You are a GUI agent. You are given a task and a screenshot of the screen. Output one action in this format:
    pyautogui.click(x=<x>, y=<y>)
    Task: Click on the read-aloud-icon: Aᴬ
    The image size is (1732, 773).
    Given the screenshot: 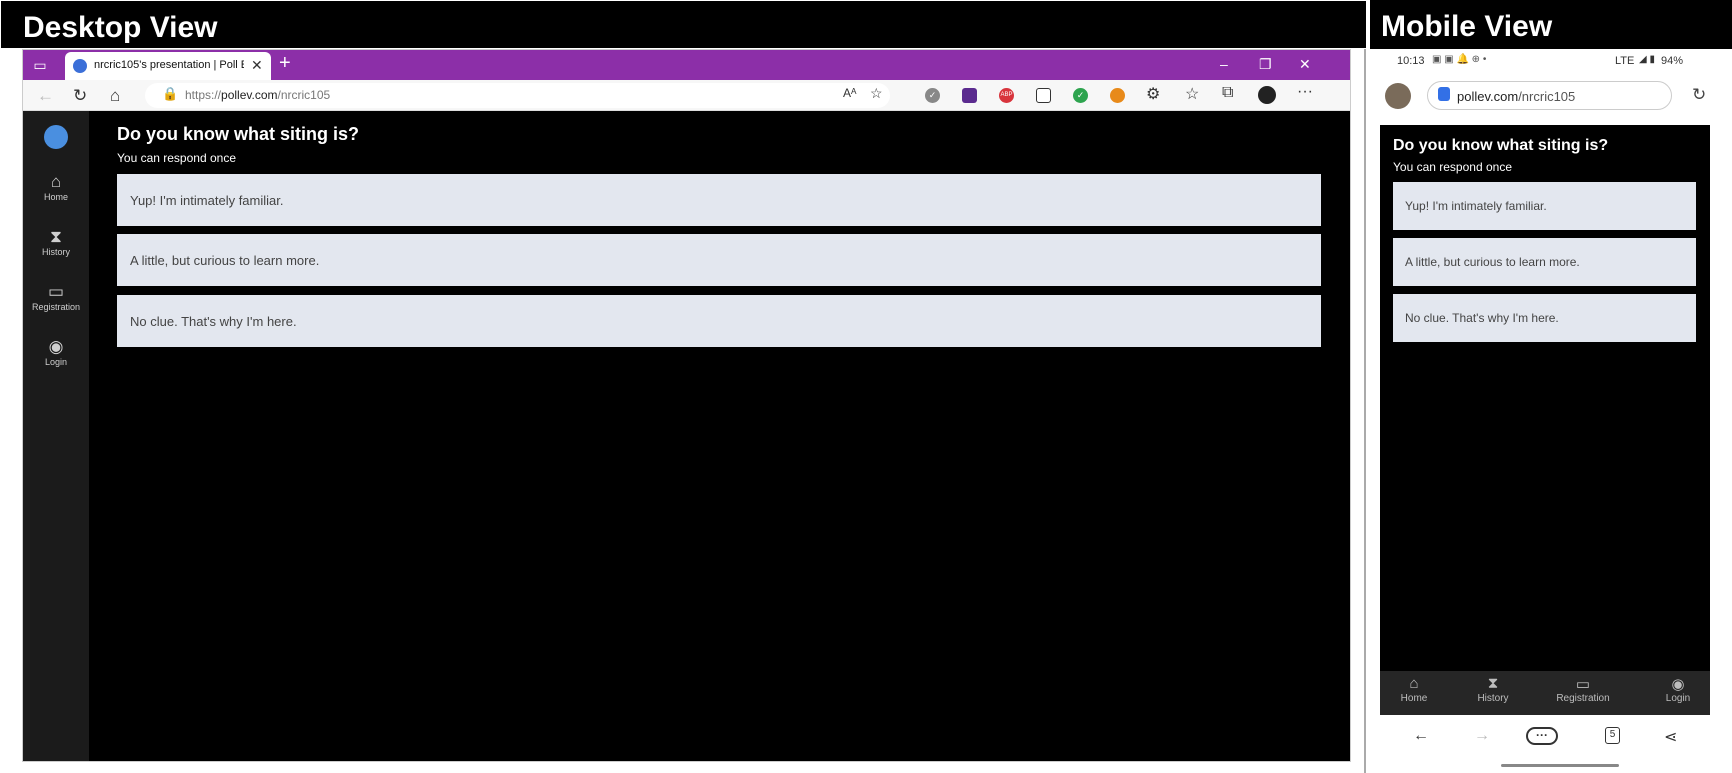 What is the action you would take?
    pyautogui.click(x=849, y=93)
    